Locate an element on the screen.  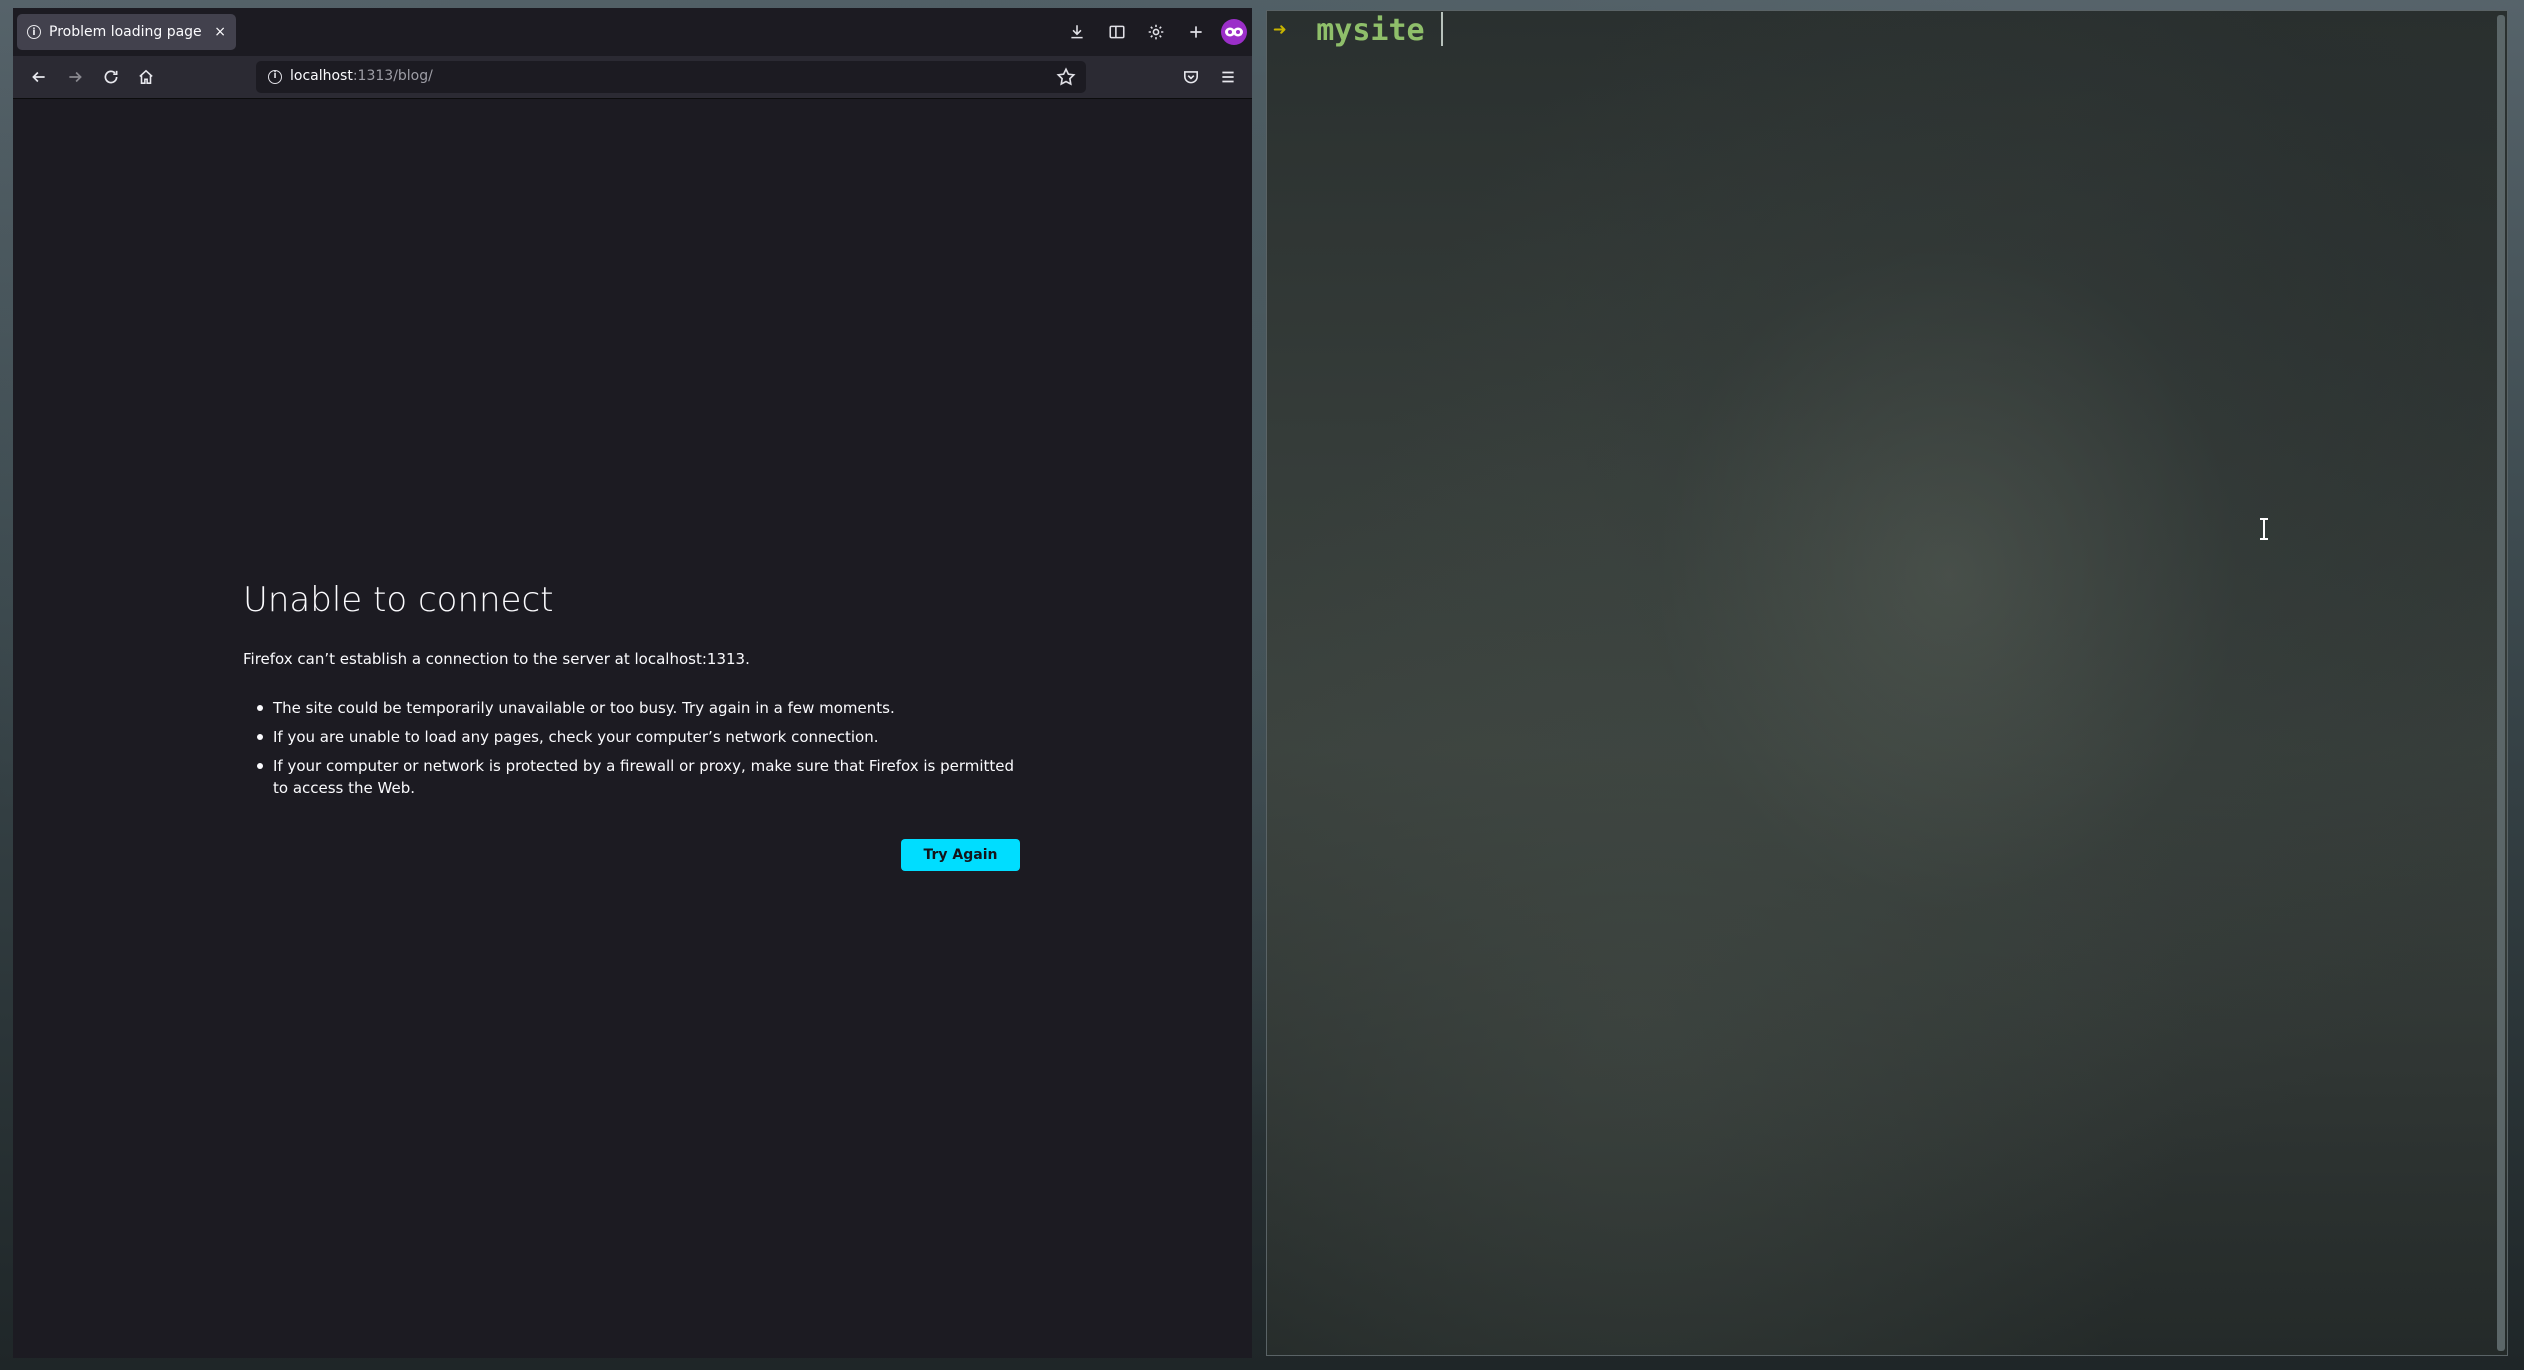
sidebar-icon is located at coordinates (1117, 32).